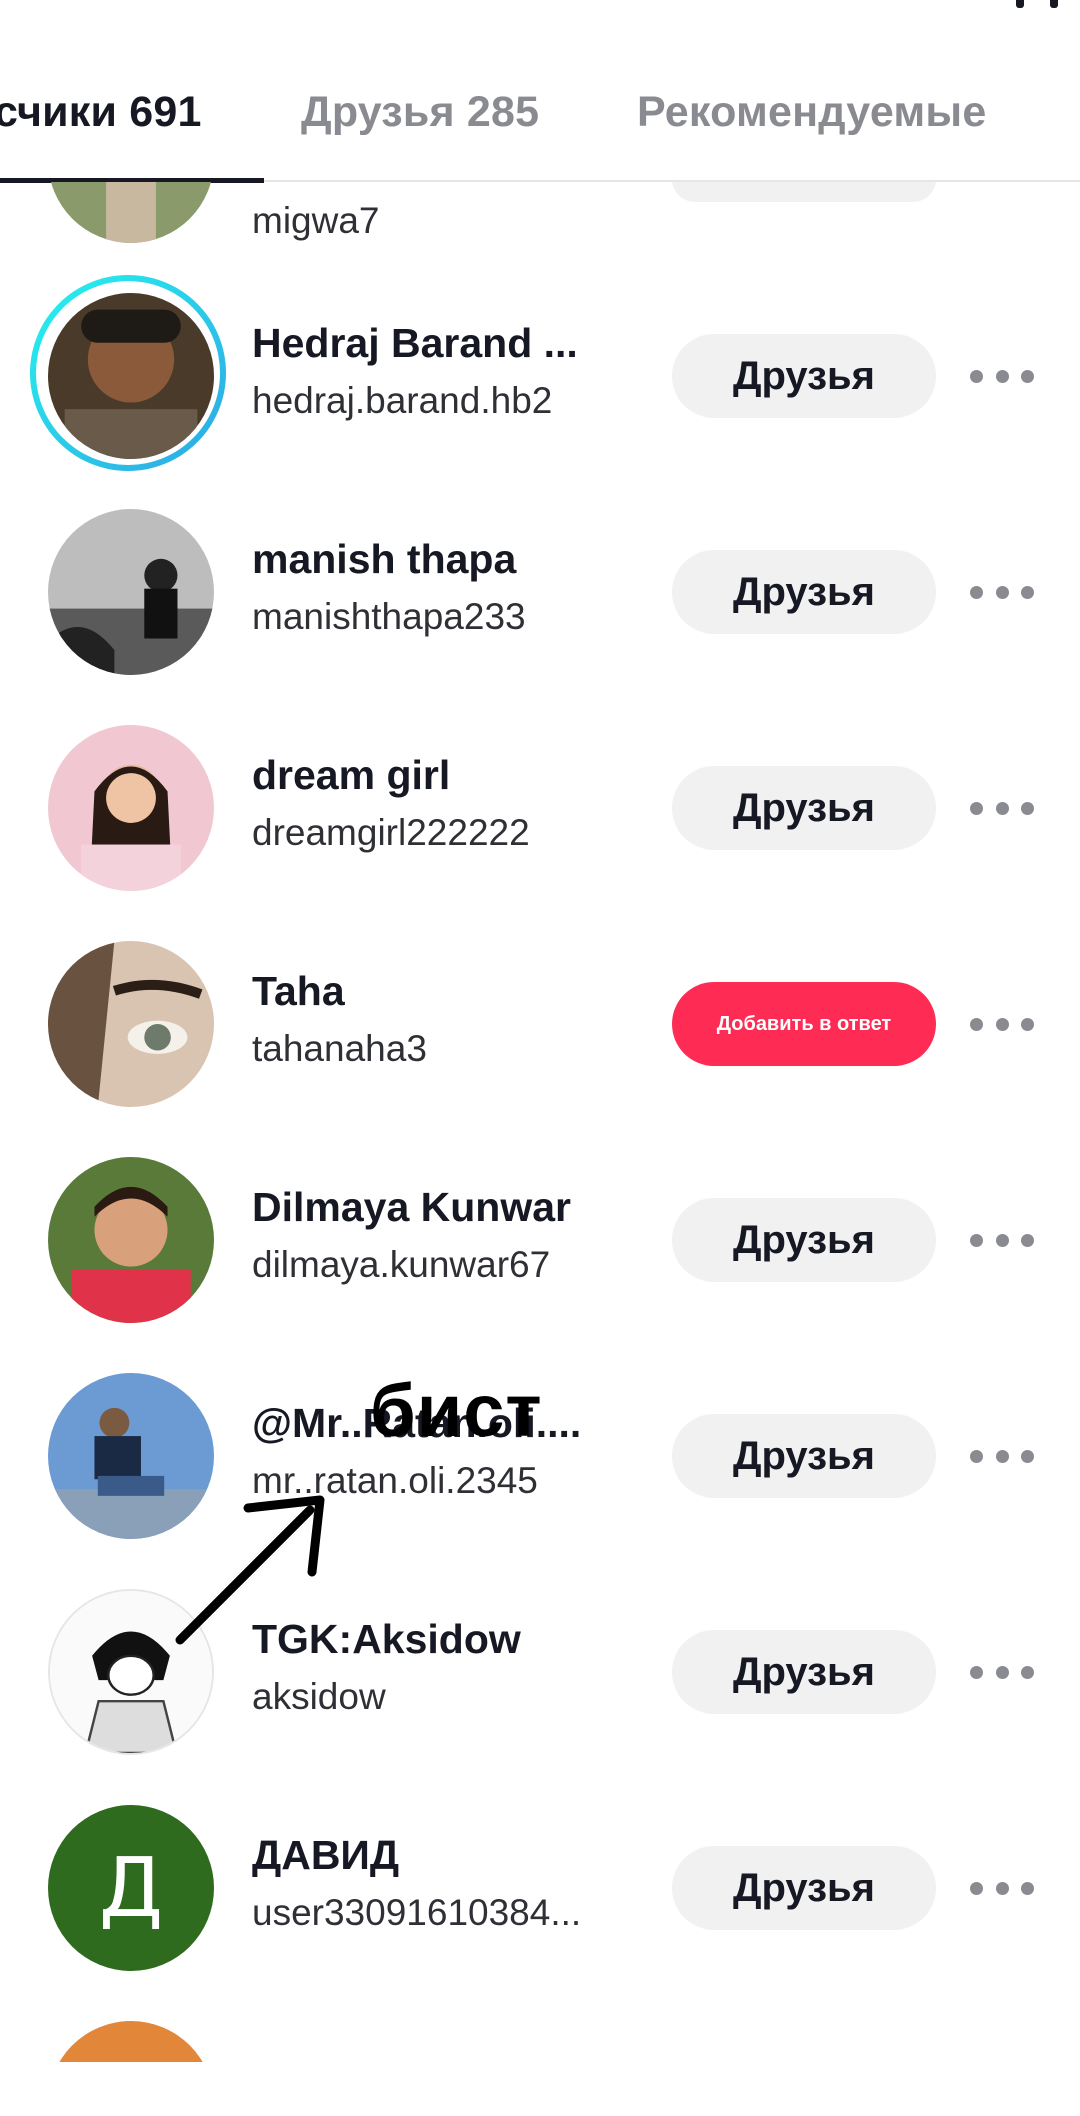  I want to click on list-item: TGK:Aksidow aksidow Друзья, so click(540, 1672).